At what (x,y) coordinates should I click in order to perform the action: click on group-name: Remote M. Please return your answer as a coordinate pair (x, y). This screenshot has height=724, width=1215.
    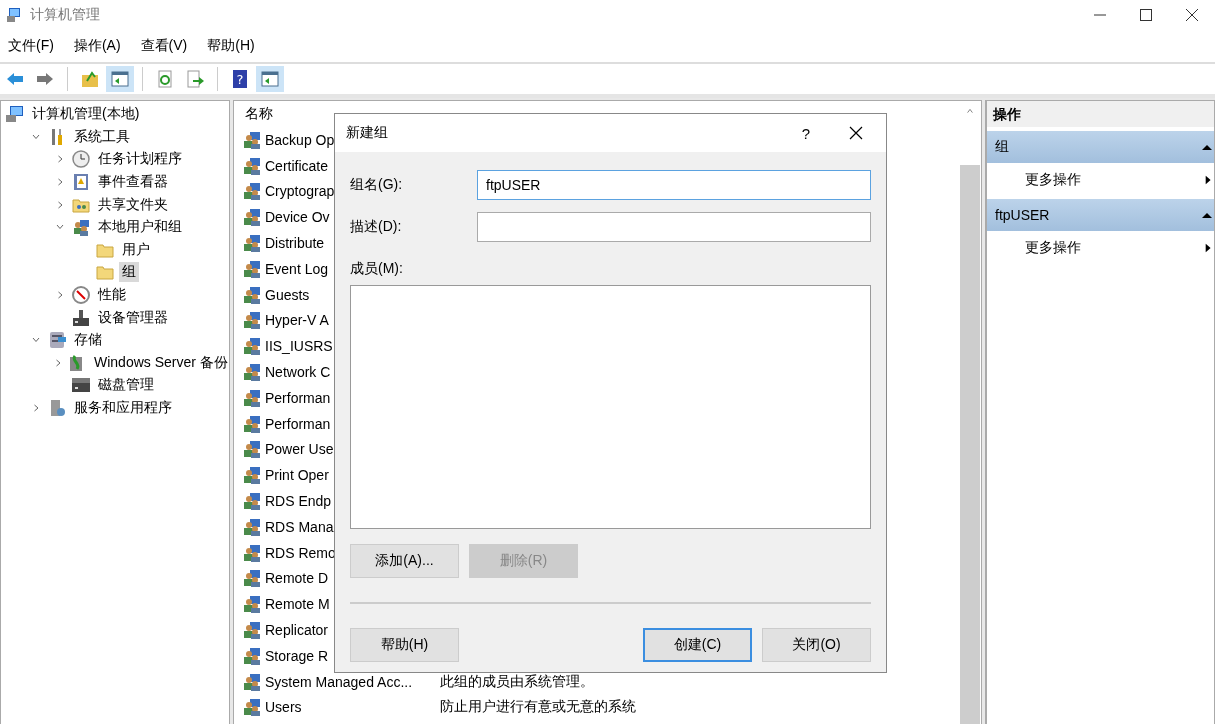
    Looking at the image, I should click on (297, 604).